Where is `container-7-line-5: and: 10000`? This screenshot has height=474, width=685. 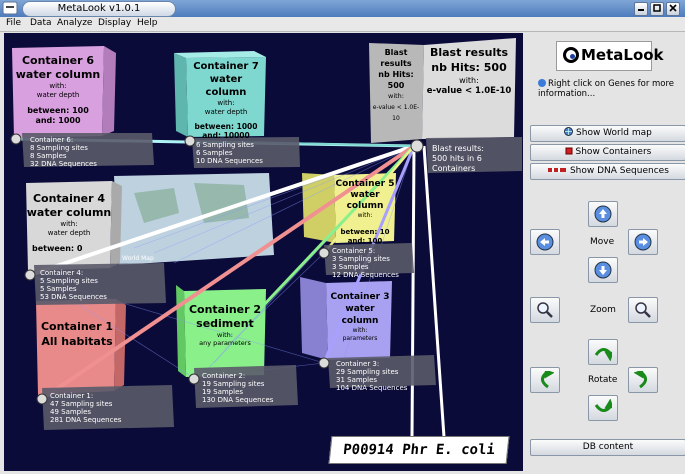
container-7-line-5: and: 10000 is located at coordinates (226, 135).